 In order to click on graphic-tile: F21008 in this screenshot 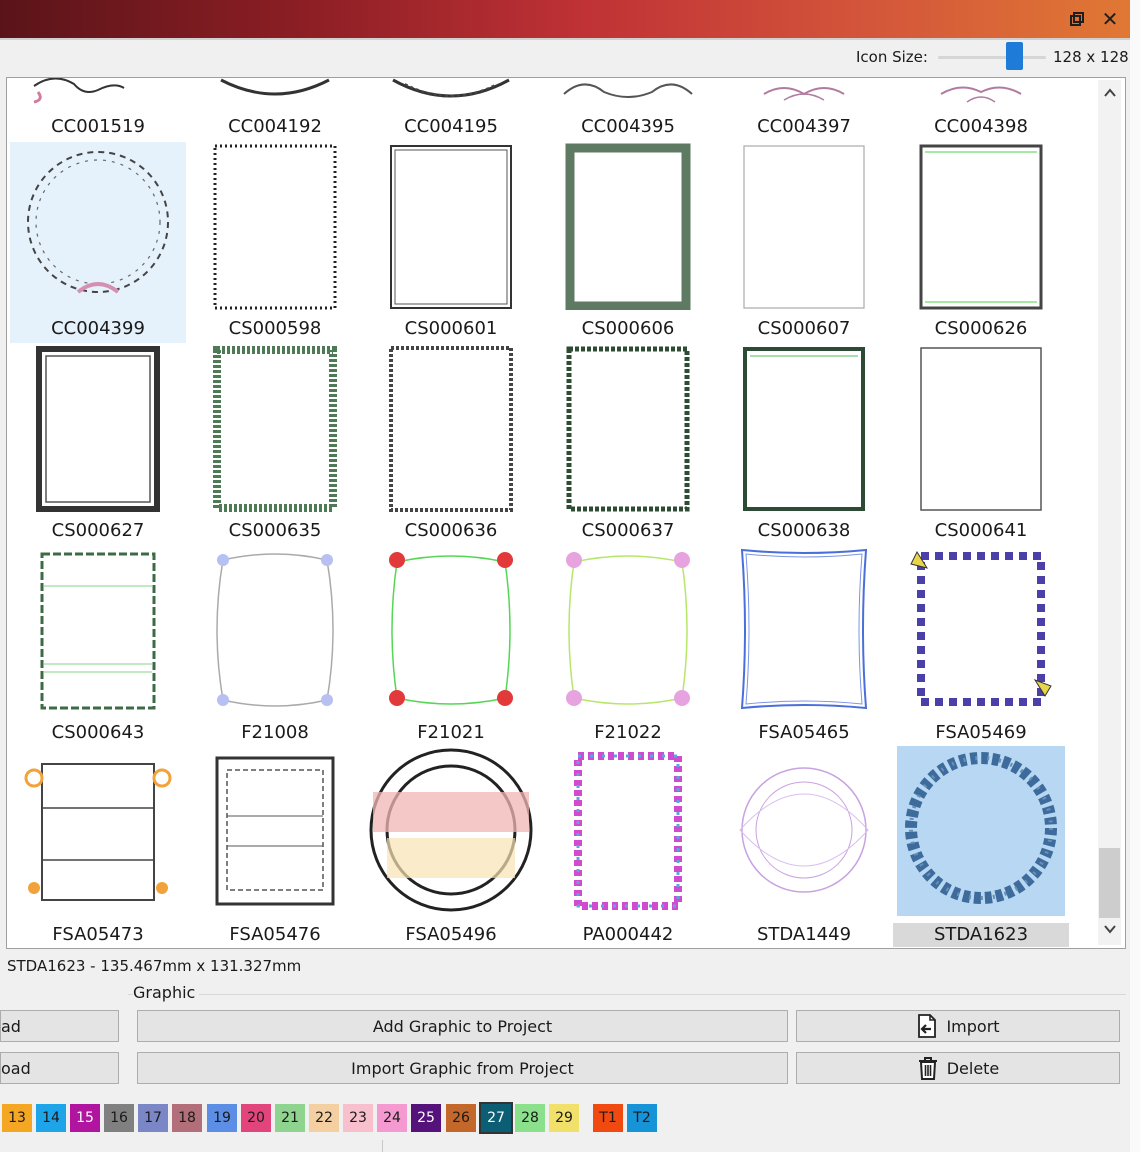, I will do `click(275, 646)`.